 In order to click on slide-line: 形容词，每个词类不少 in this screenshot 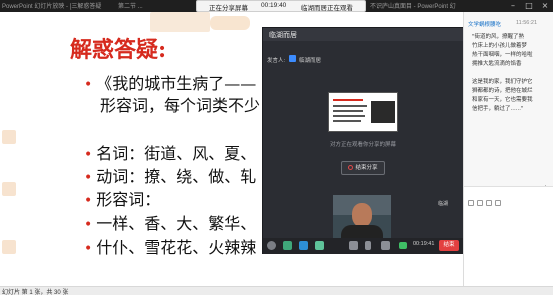, I will do `click(180, 104)`.